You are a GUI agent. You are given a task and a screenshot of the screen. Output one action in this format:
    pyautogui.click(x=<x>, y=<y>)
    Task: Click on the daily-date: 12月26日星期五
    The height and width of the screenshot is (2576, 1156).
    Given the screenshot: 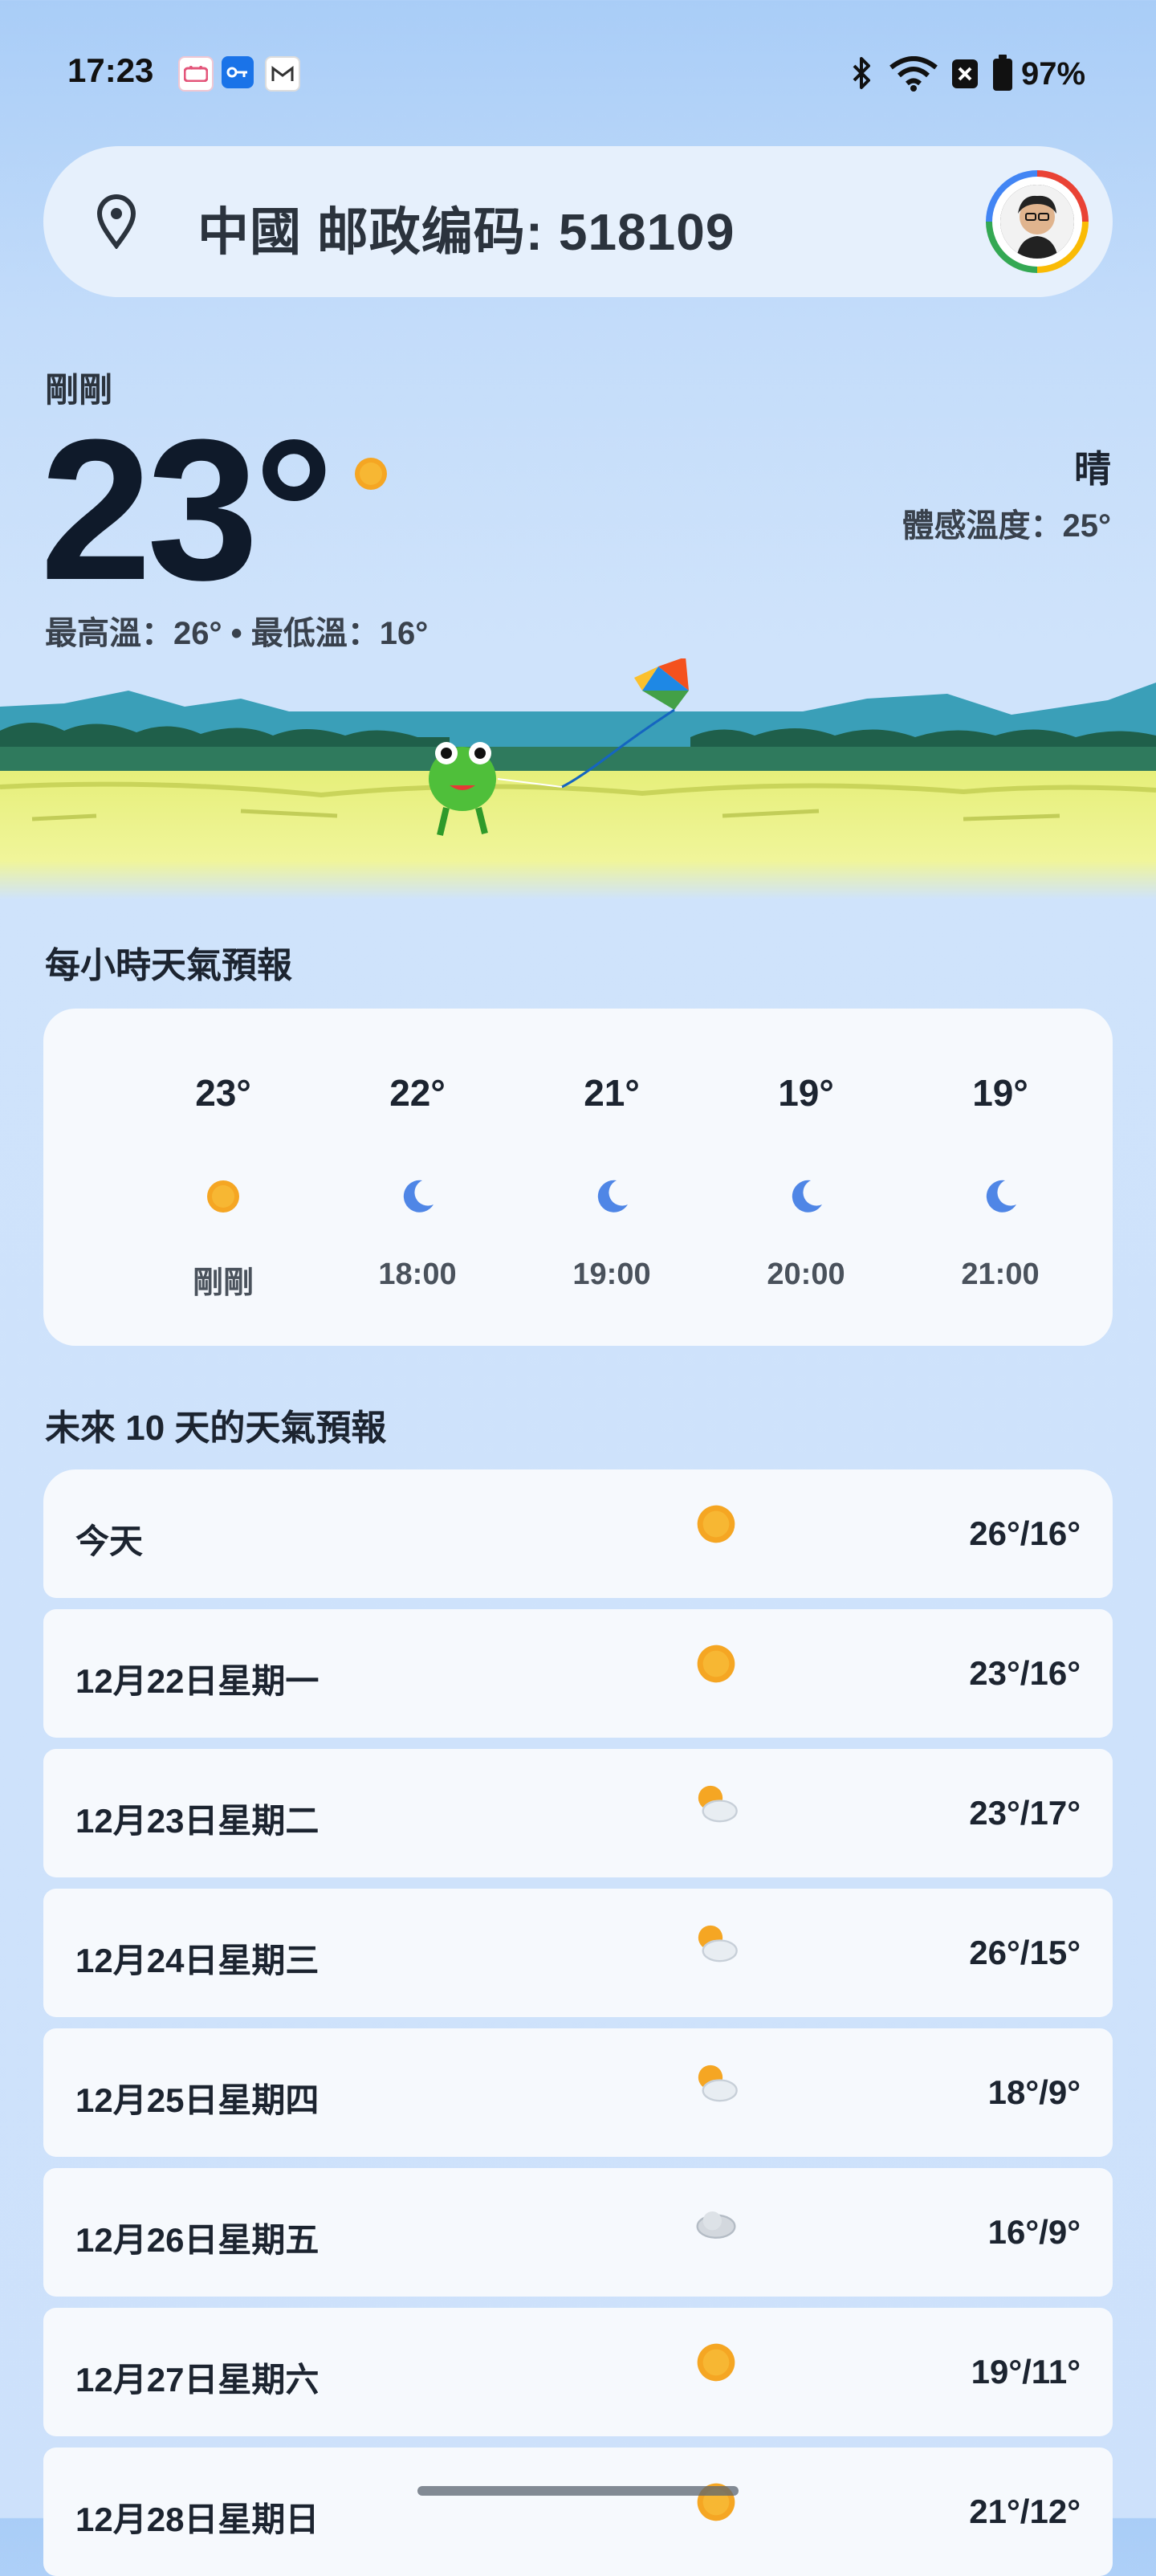 What is the action you would take?
    pyautogui.click(x=198, y=2240)
    